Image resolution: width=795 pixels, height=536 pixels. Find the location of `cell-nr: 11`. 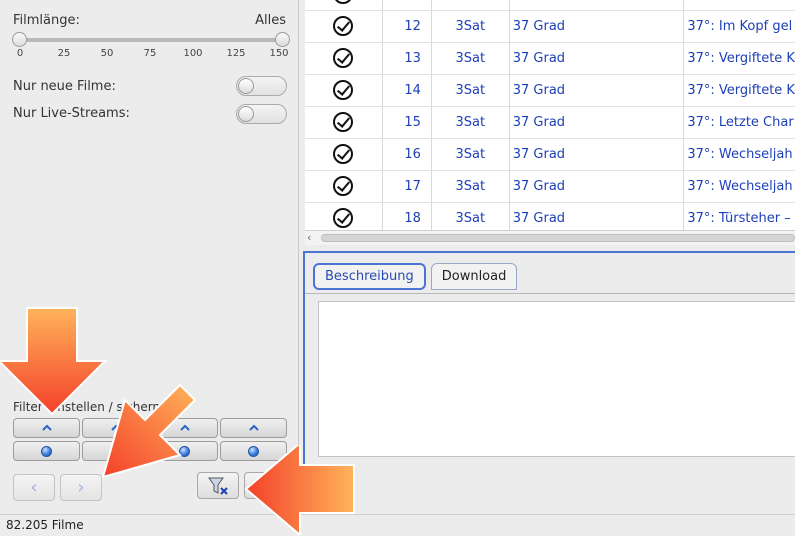

cell-nr: 11 is located at coordinates (407, 5).